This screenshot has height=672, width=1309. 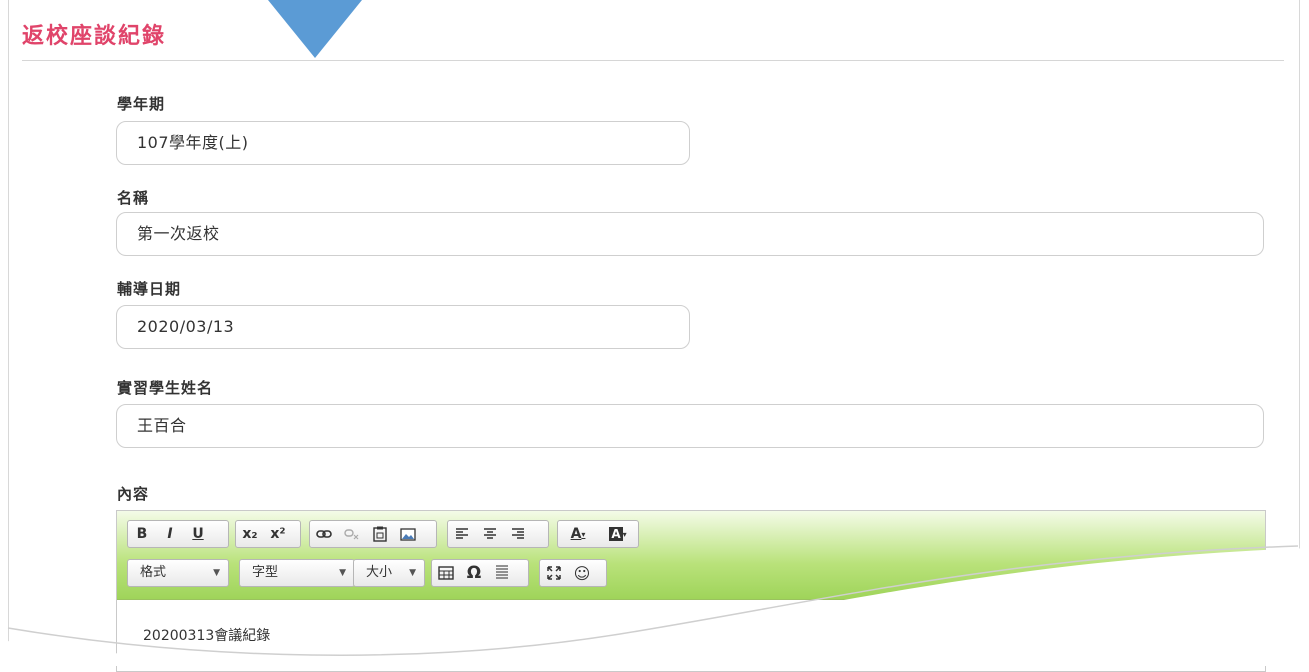 What do you see at coordinates (403, 327) in the screenshot?
I see `date-field: 2020/03/13` at bounding box center [403, 327].